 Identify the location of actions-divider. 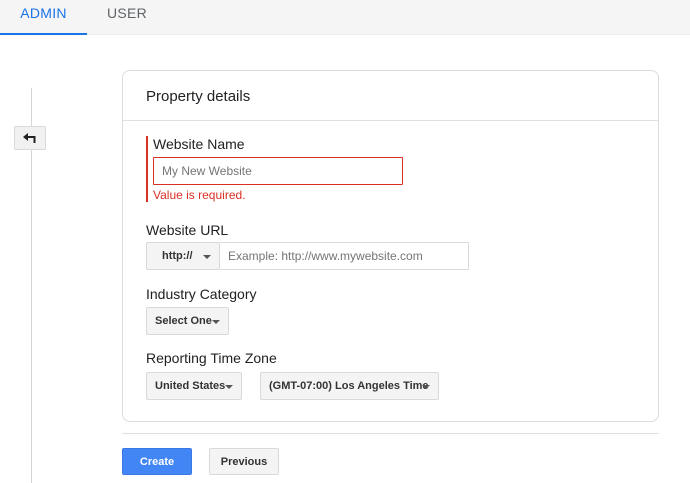
(390, 433).